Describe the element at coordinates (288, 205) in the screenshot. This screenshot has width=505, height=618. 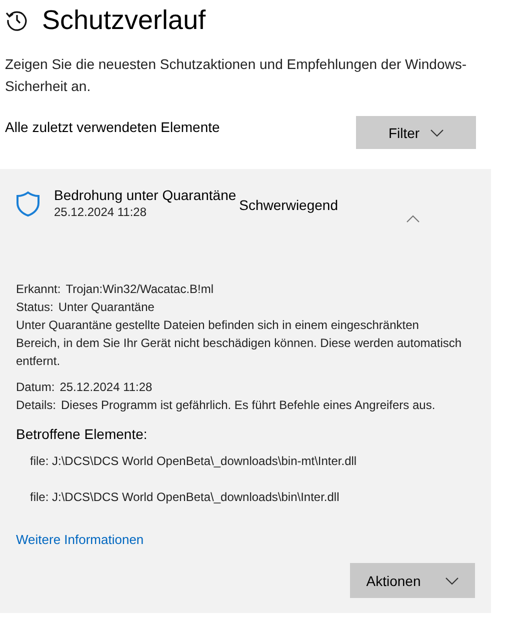
I see `severity-label: Schwerwiegend` at that location.